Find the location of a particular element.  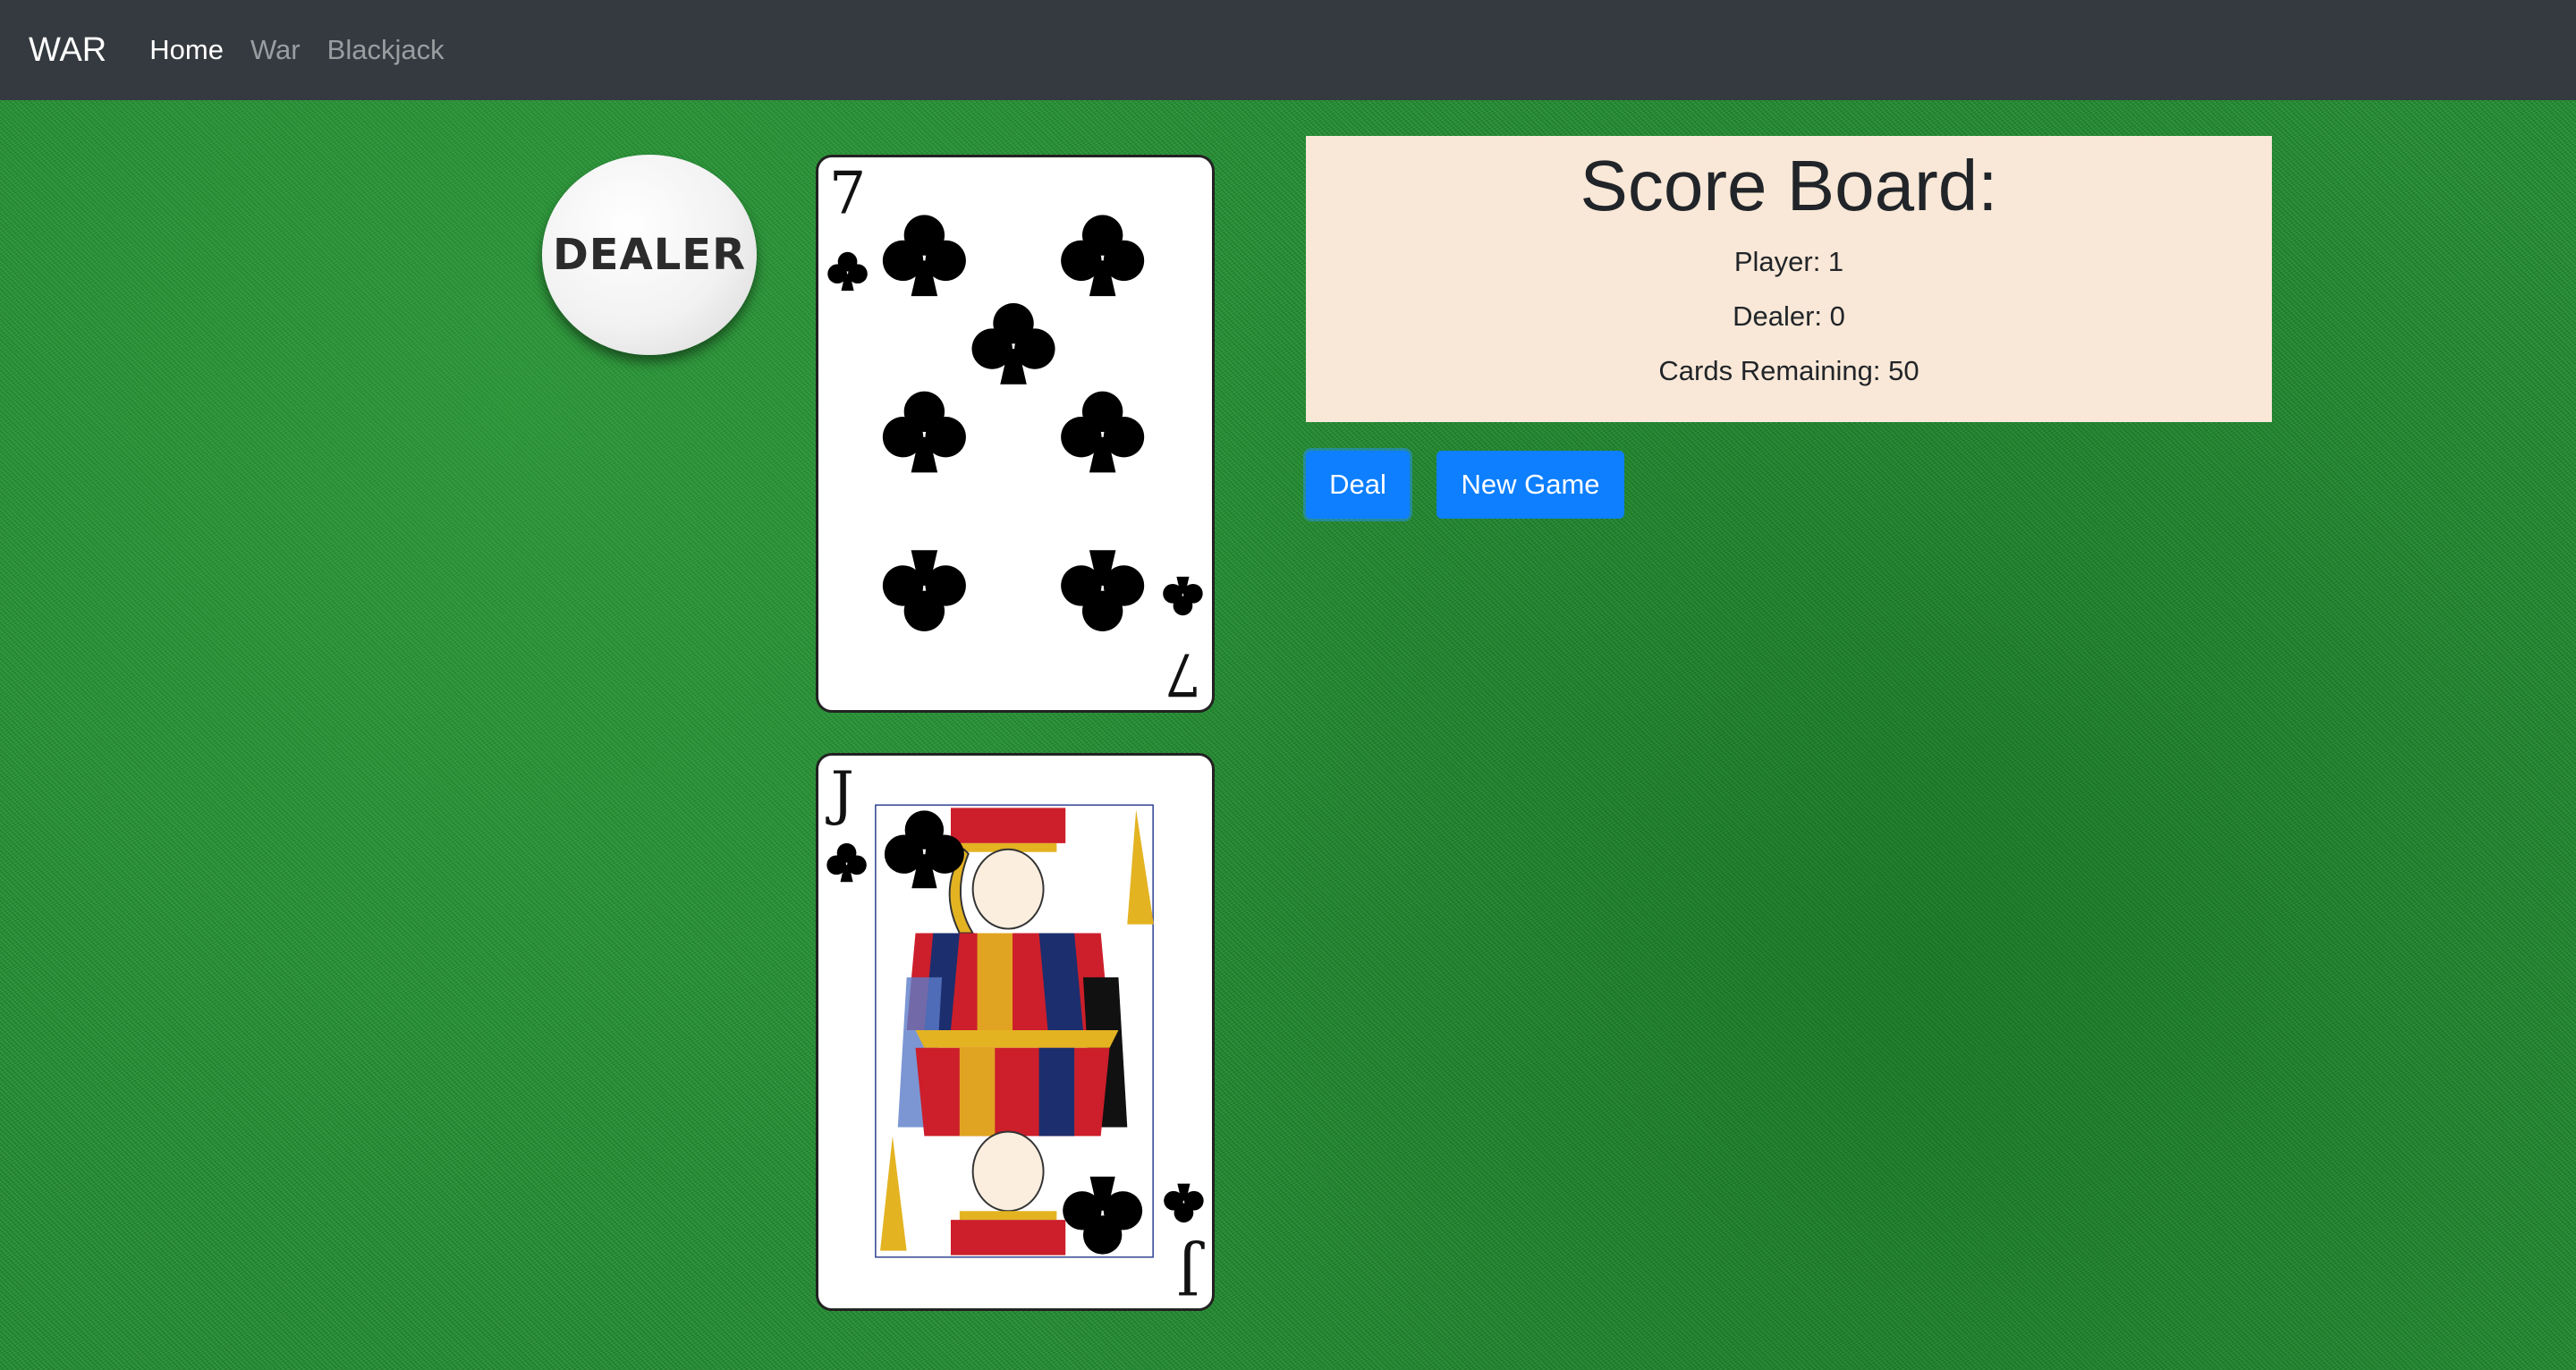

jack-of-clubs-card-art: J J is located at coordinates (1015, 1033).